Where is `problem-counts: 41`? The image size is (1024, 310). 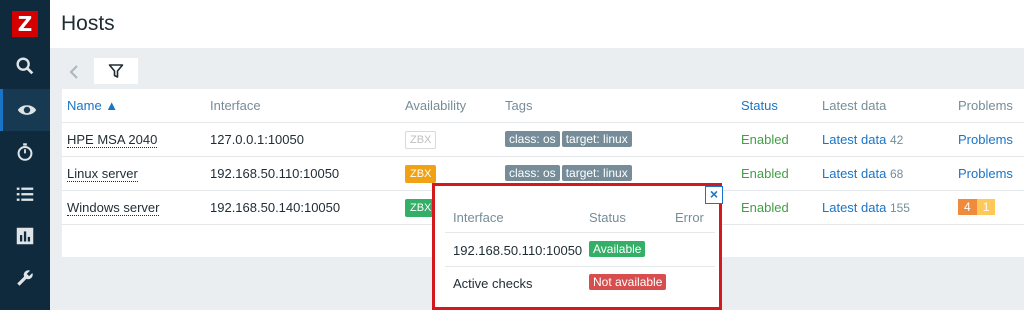 problem-counts: 41 is located at coordinates (977, 207).